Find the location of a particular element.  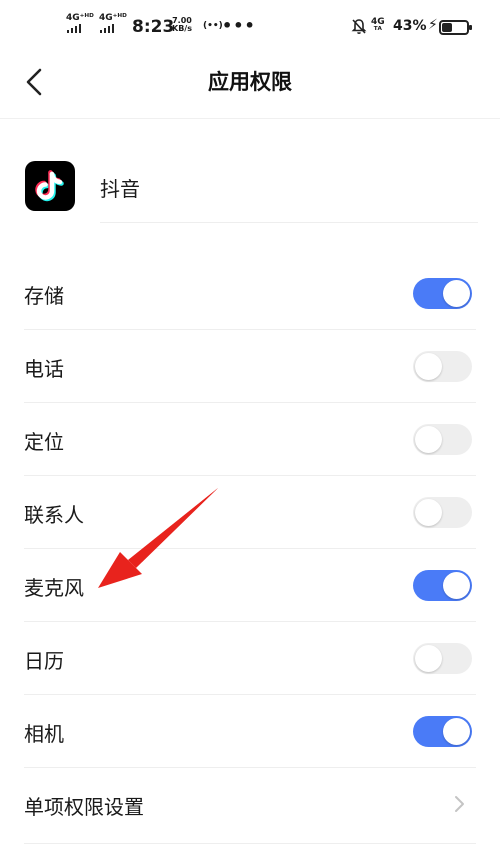

network-type: 4G ᵀᴬ is located at coordinates (378, 27).